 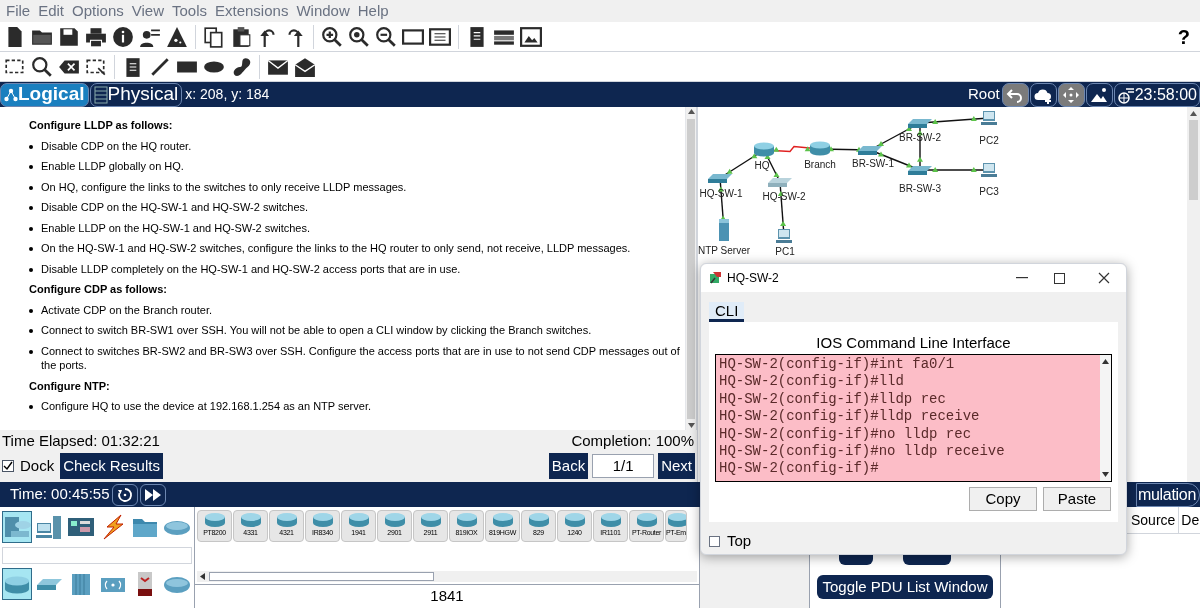 What do you see at coordinates (812, 382) in the screenshot?
I see `terminal-line: HQ-SW-2(config-if)#lld` at bounding box center [812, 382].